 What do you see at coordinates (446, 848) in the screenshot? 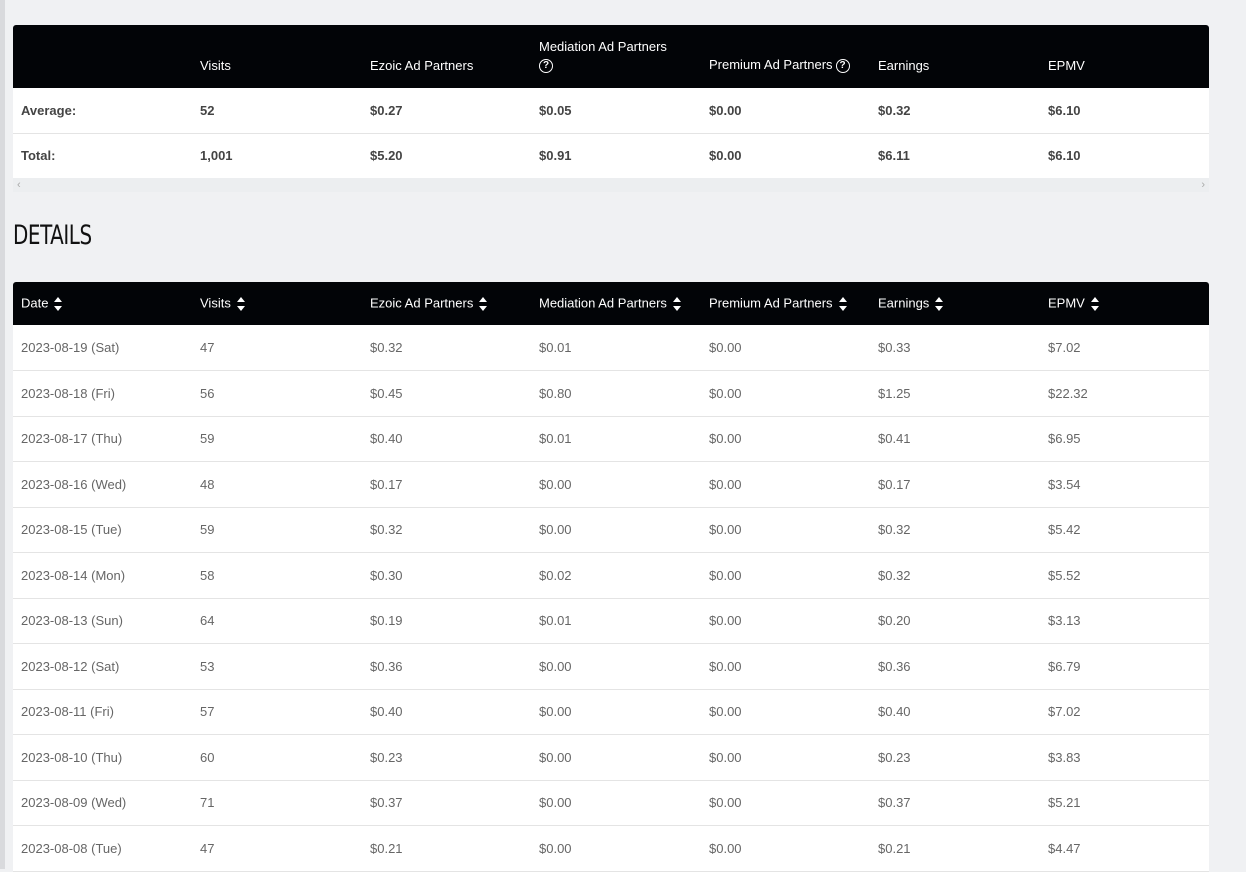
I see `details-cell-ezoic: $0.21` at bounding box center [446, 848].